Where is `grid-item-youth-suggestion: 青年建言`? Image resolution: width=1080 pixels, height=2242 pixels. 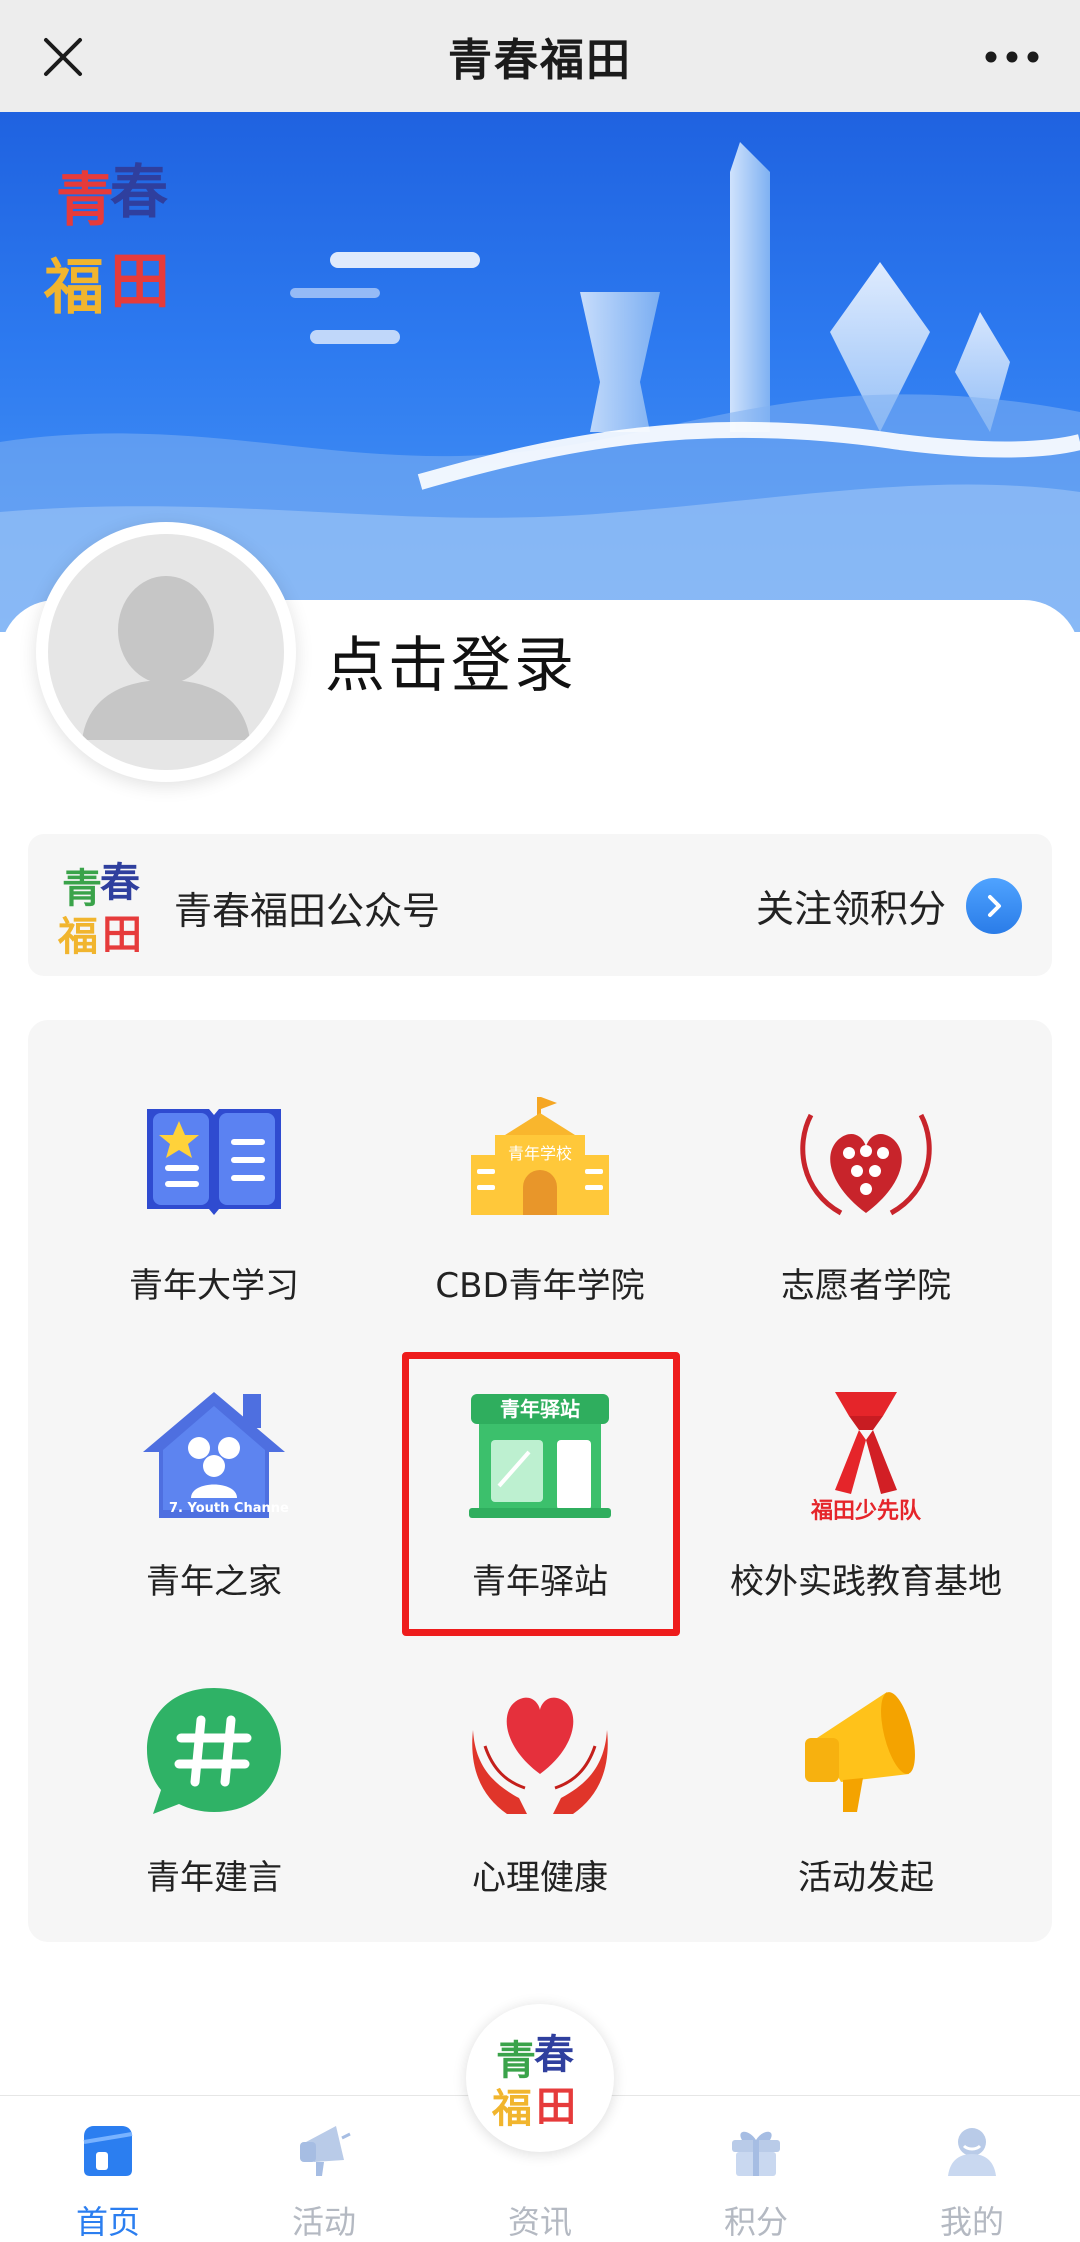 grid-item-youth-suggestion: 青年建言 is located at coordinates (214, 1757).